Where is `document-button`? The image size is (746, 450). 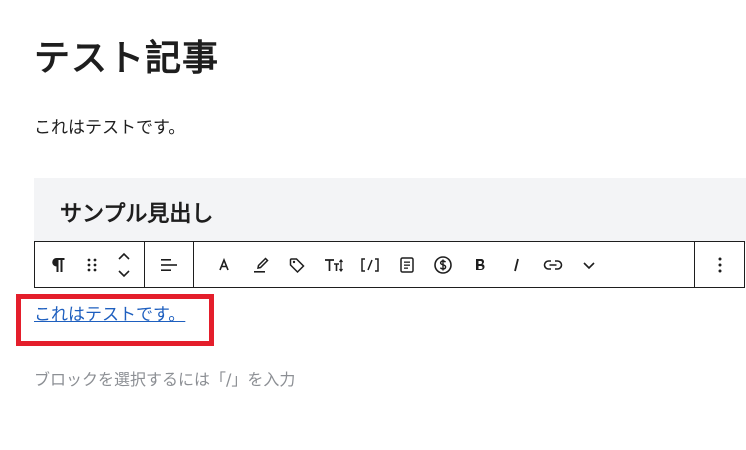
document-button is located at coordinates (407, 264).